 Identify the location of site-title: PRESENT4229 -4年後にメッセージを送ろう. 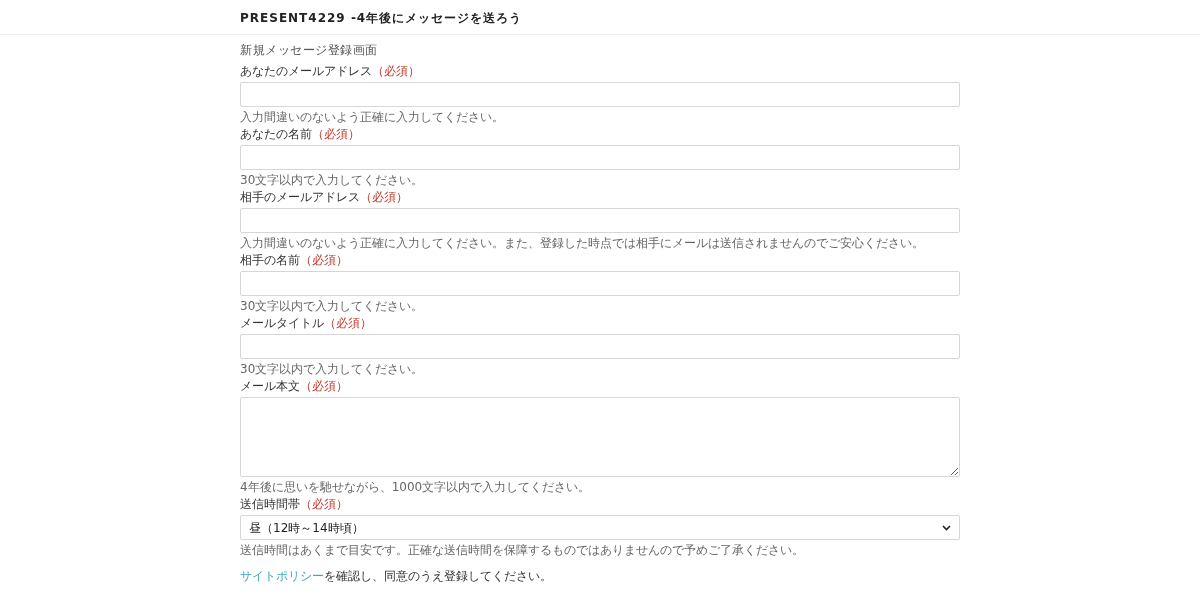
(381, 18).